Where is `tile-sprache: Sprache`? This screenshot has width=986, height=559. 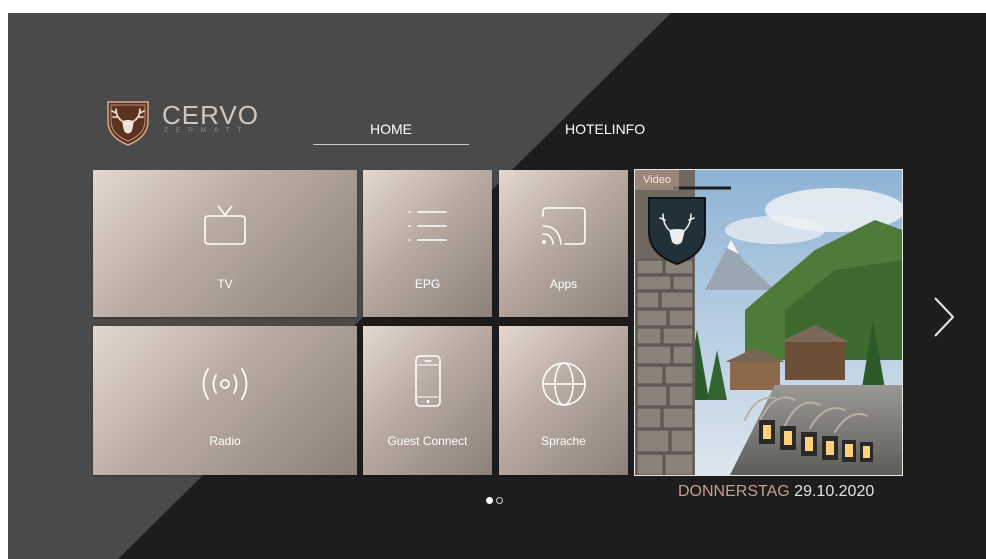
tile-sprache: Sprache is located at coordinates (563, 400).